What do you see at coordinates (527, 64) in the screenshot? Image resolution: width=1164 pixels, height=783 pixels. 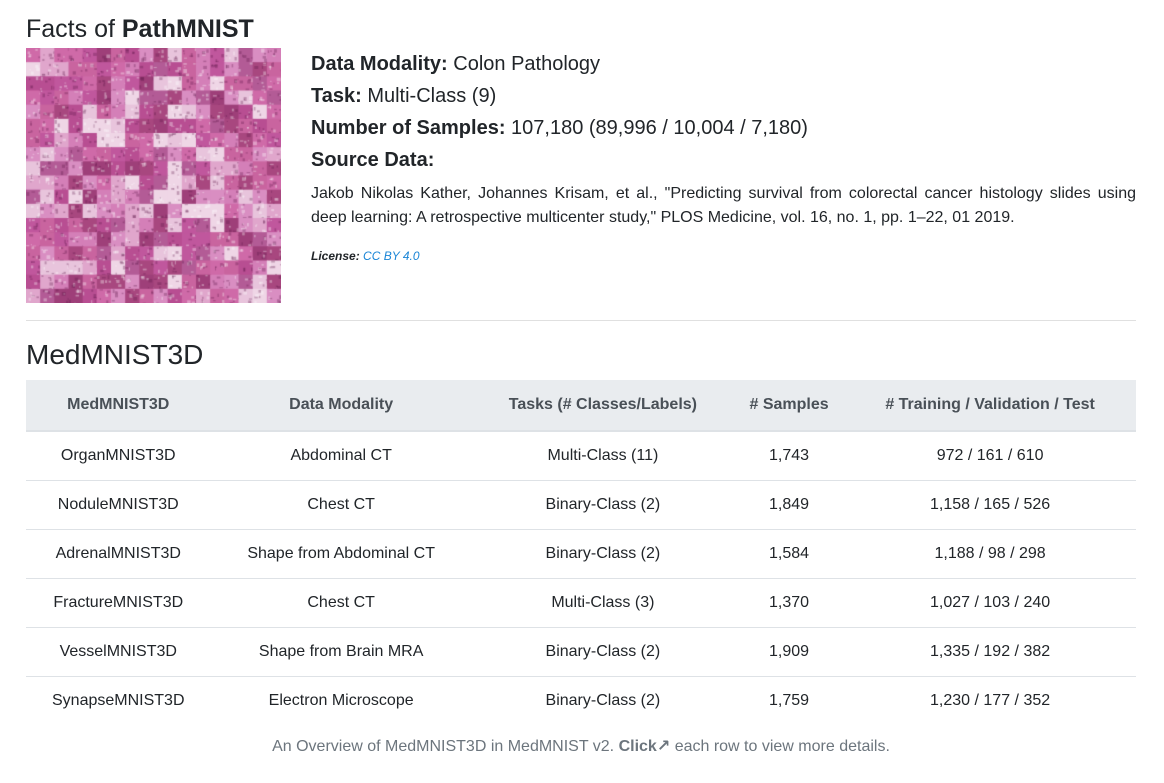 I see `modality-value: Colon Pathology` at bounding box center [527, 64].